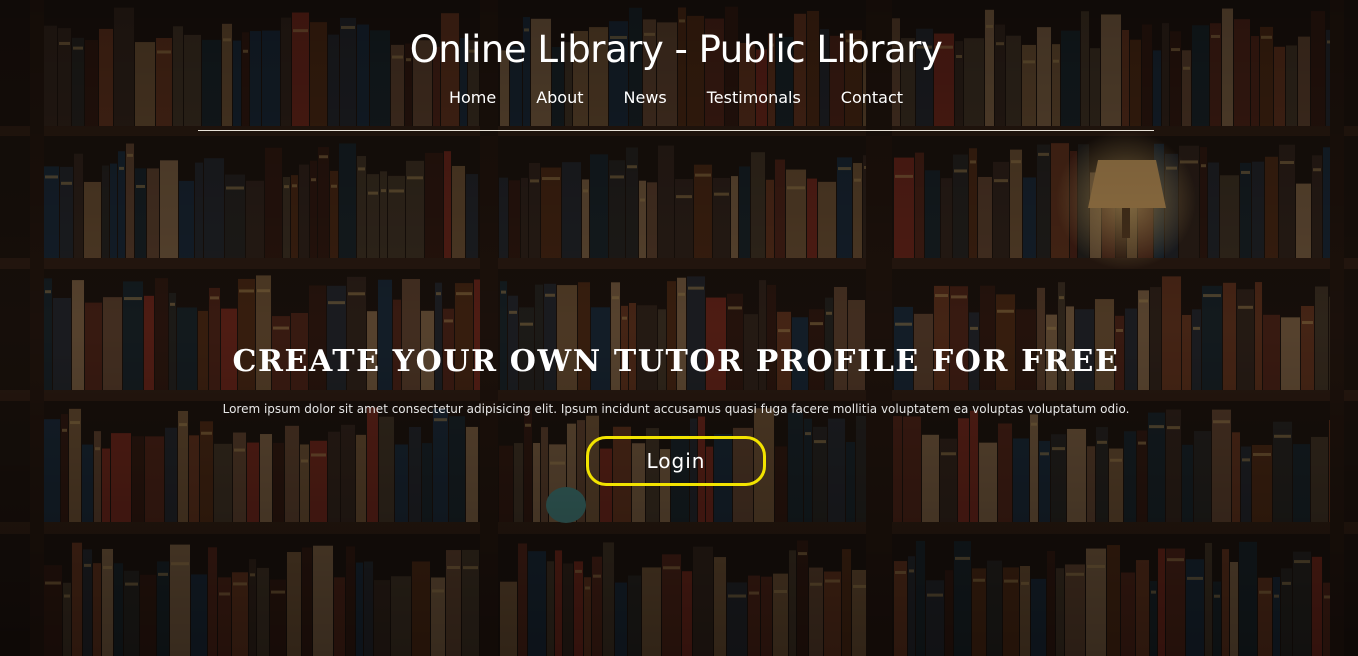  I want to click on nav-item-contact: Contact, so click(872, 98).